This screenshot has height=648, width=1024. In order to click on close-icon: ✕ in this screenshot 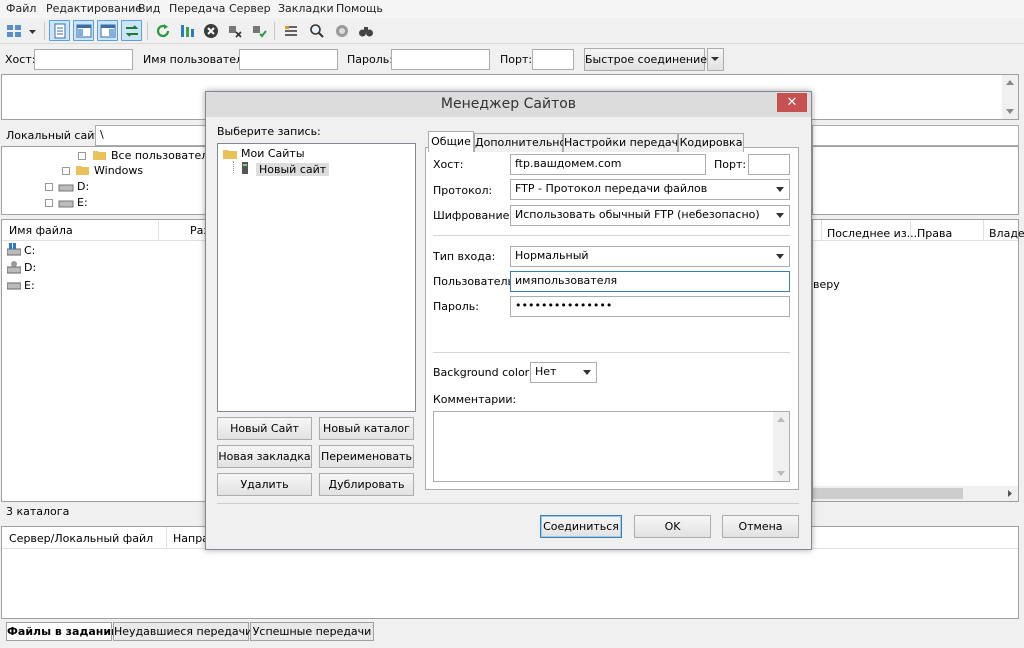, I will do `click(792, 102)`.